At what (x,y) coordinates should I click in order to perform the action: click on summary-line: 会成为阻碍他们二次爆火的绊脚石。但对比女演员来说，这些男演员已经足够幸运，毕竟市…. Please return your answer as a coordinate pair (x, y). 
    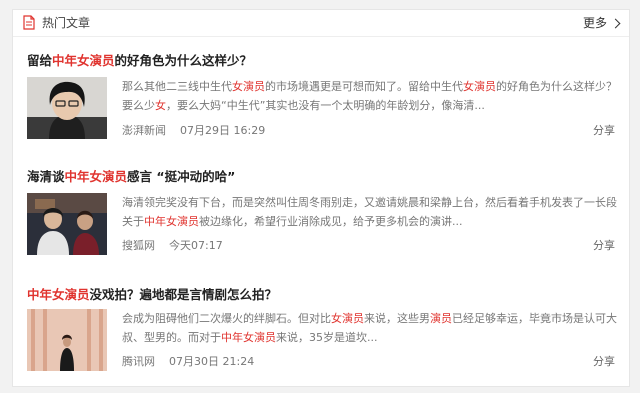
    Looking at the image, I should click on (372, 318).